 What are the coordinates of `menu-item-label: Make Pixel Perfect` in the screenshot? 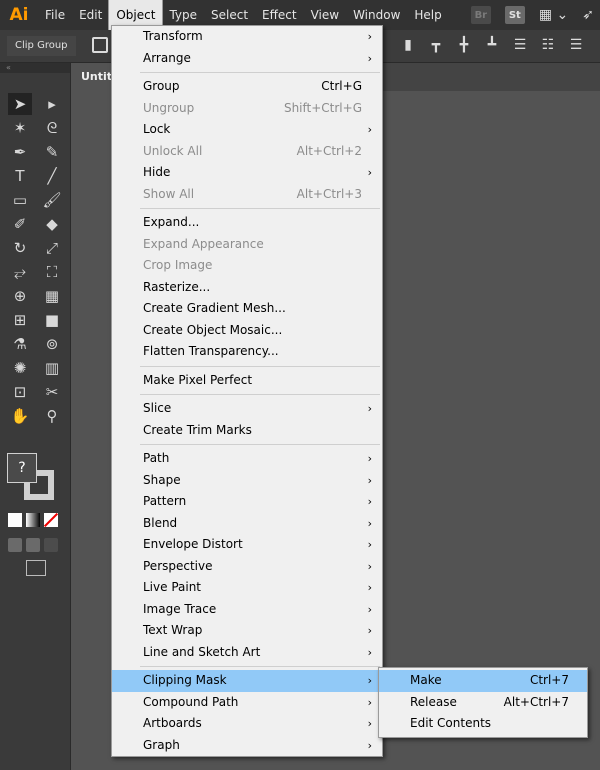 It's located at (198, 379).